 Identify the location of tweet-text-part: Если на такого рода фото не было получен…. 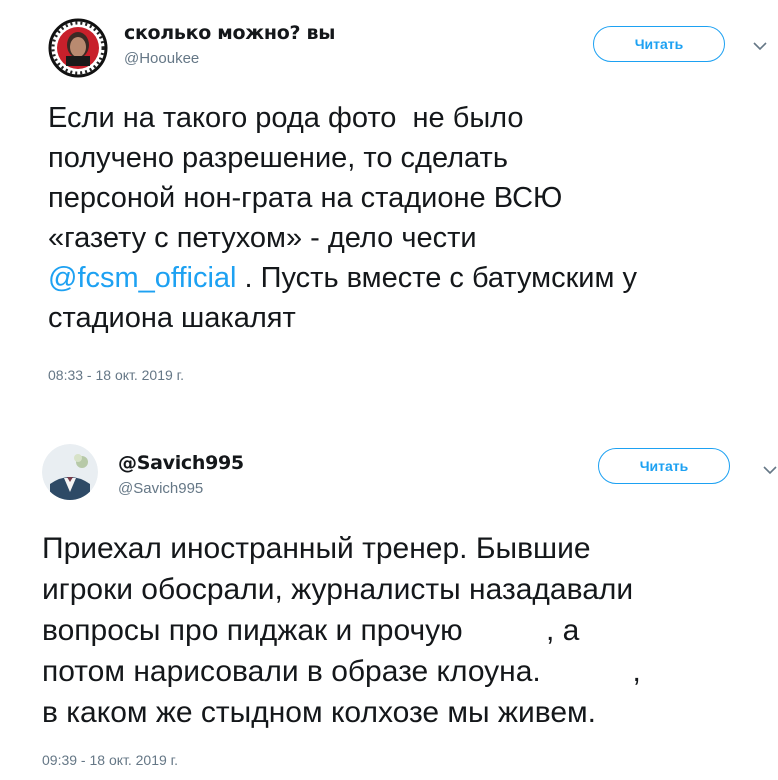
(305, 178).